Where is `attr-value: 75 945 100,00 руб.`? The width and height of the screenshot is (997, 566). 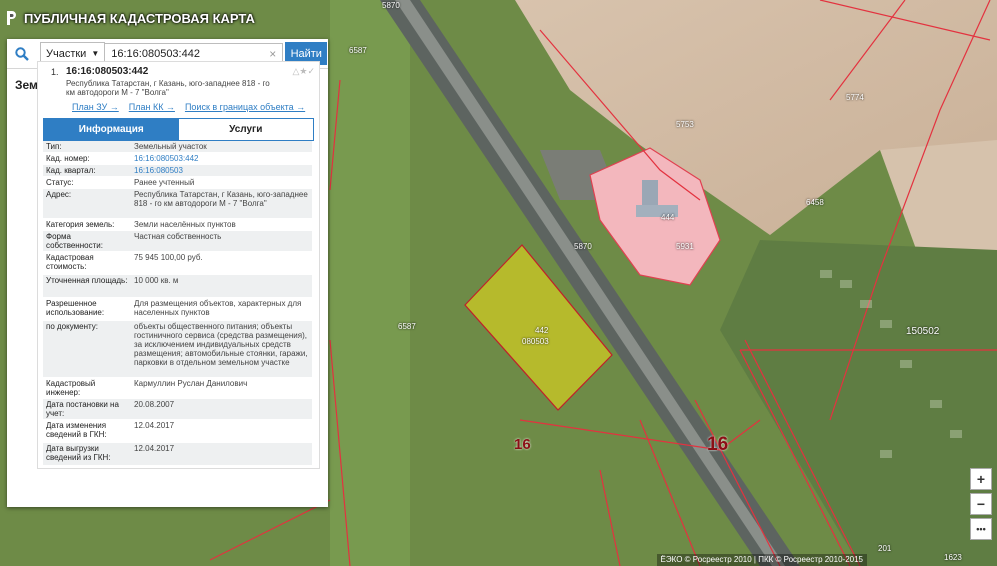 attr-value: 75 945 100,00 руб. is located at coordinates (168, 257).